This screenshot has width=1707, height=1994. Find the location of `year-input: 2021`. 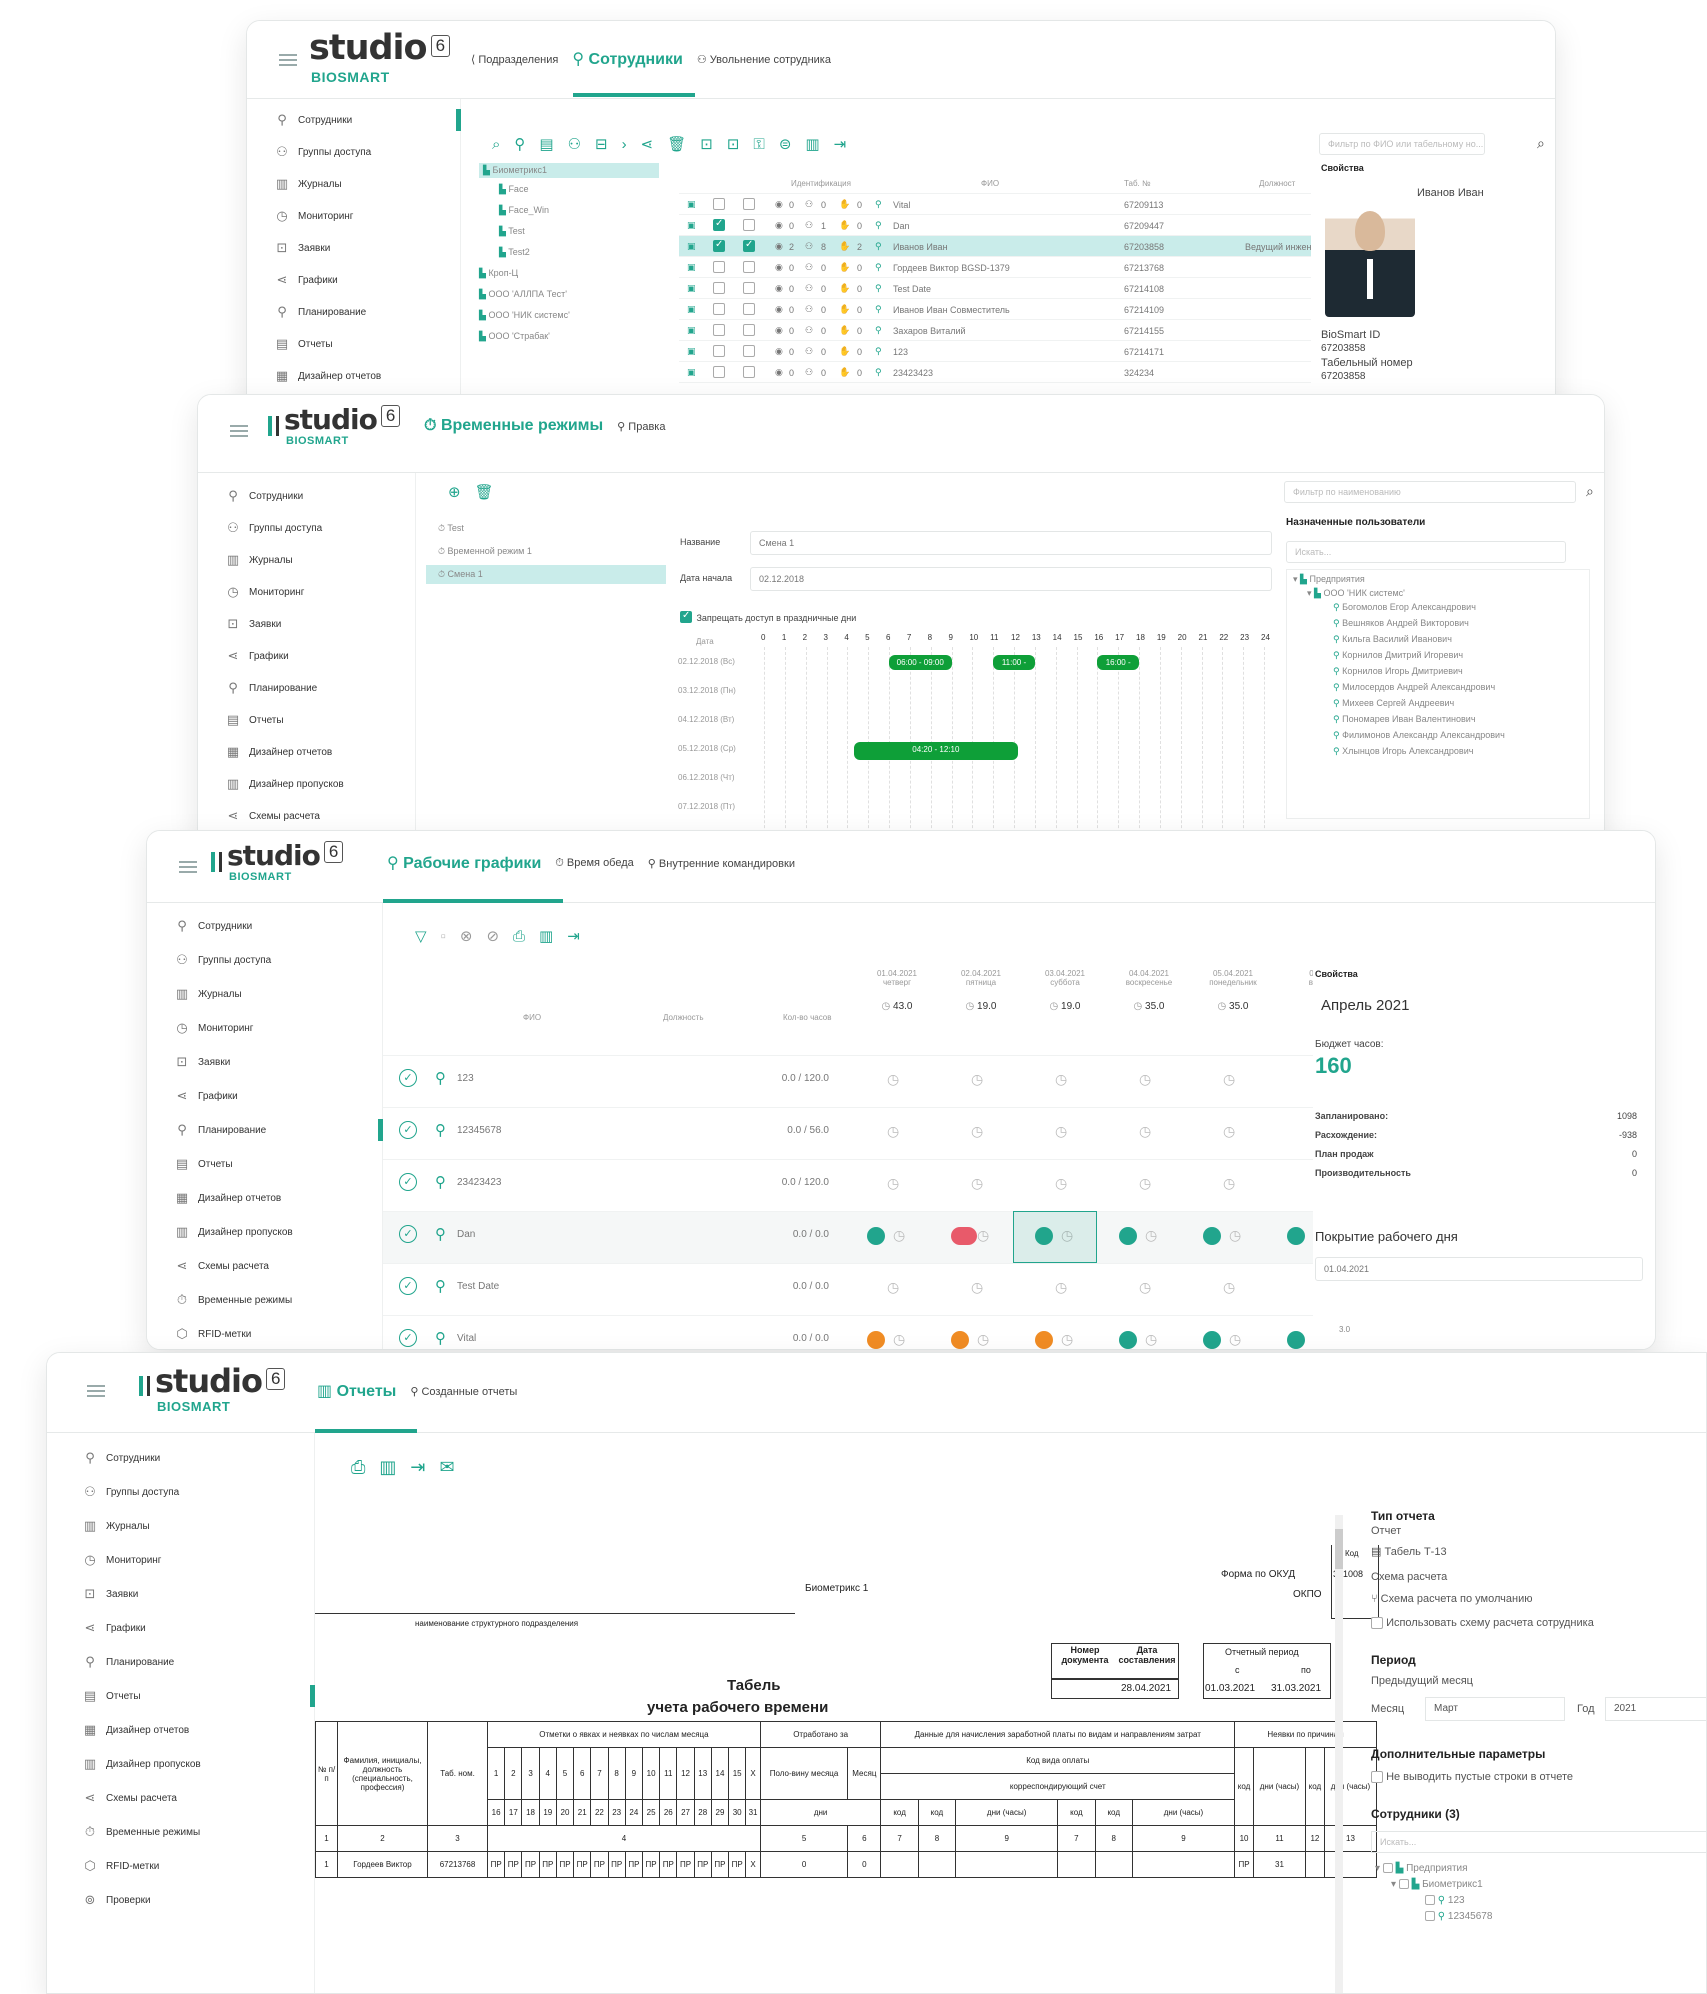

year-input: 2021 is located at coordinates (1655, 1709).